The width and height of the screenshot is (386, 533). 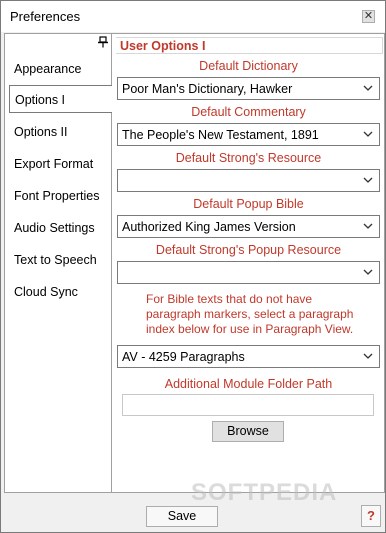 What do you see at coordinates (103, 42) in the screenshot?
I see `pin-icon` at bounding box center [103, 42].